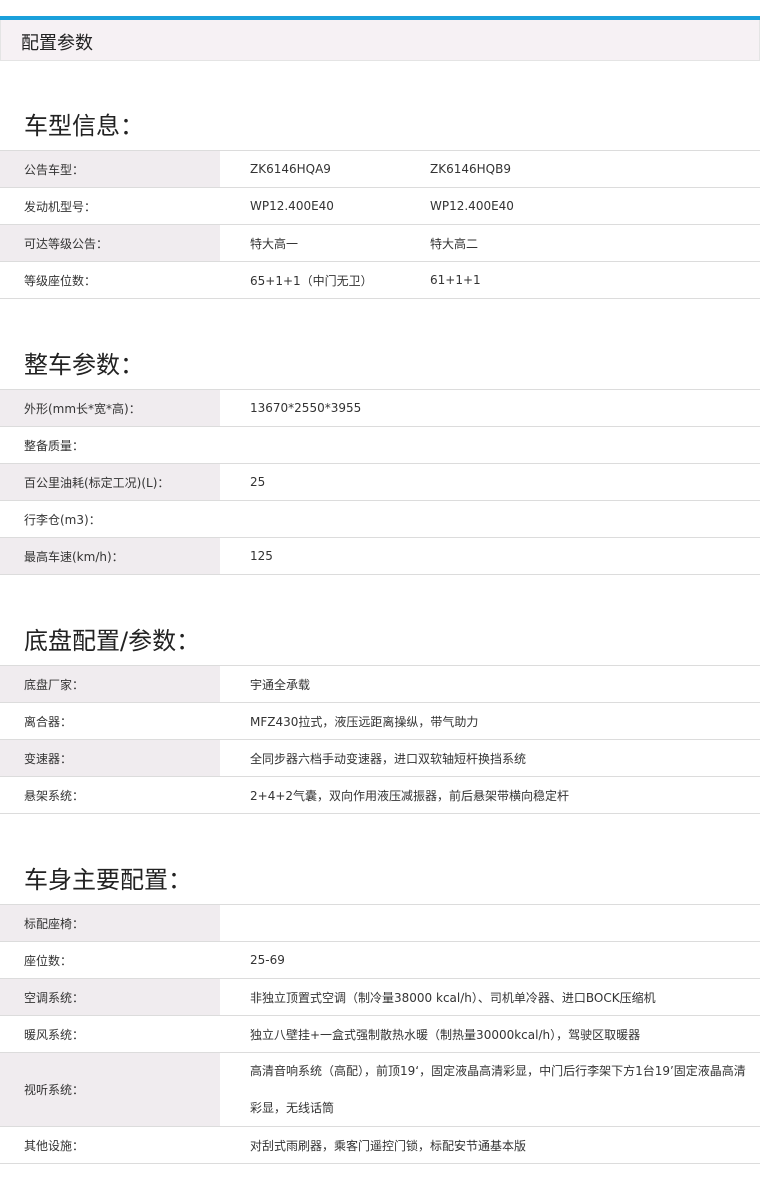 Image resolution: width=760 pixels, height=1200 pixels. Describe the element at coordinates (445, 1034) in the screenshot. I see `row-value: 独立八壁挂+一盒式强制散热水暖（制热量30000kcal/h），驾驶区取暖器` at that location.